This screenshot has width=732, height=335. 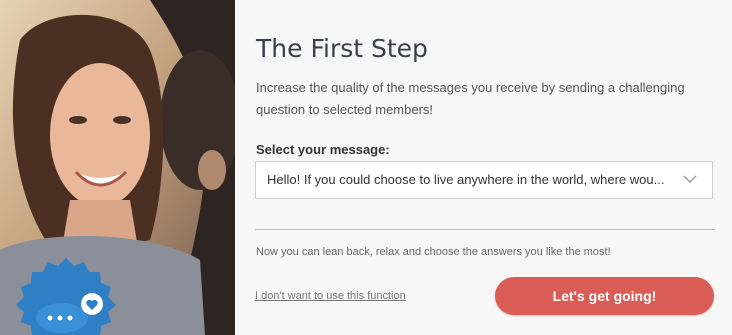 What do you see at coordinates (604, 296) in the screenshot?
I see `lets-get-going-button: Let's get going!` at bounding box center [604, 296].